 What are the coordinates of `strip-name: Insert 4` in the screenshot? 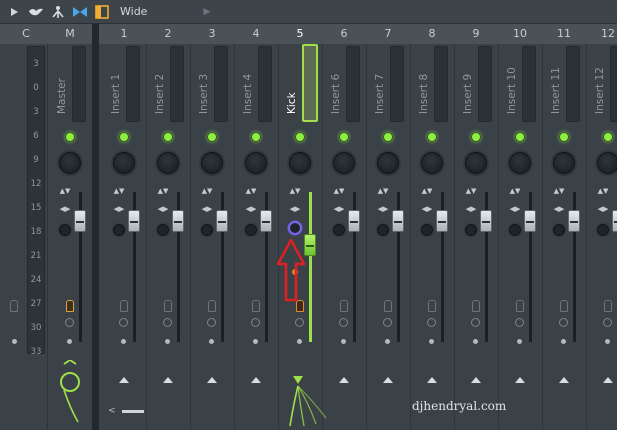 It's located at (248, 94).